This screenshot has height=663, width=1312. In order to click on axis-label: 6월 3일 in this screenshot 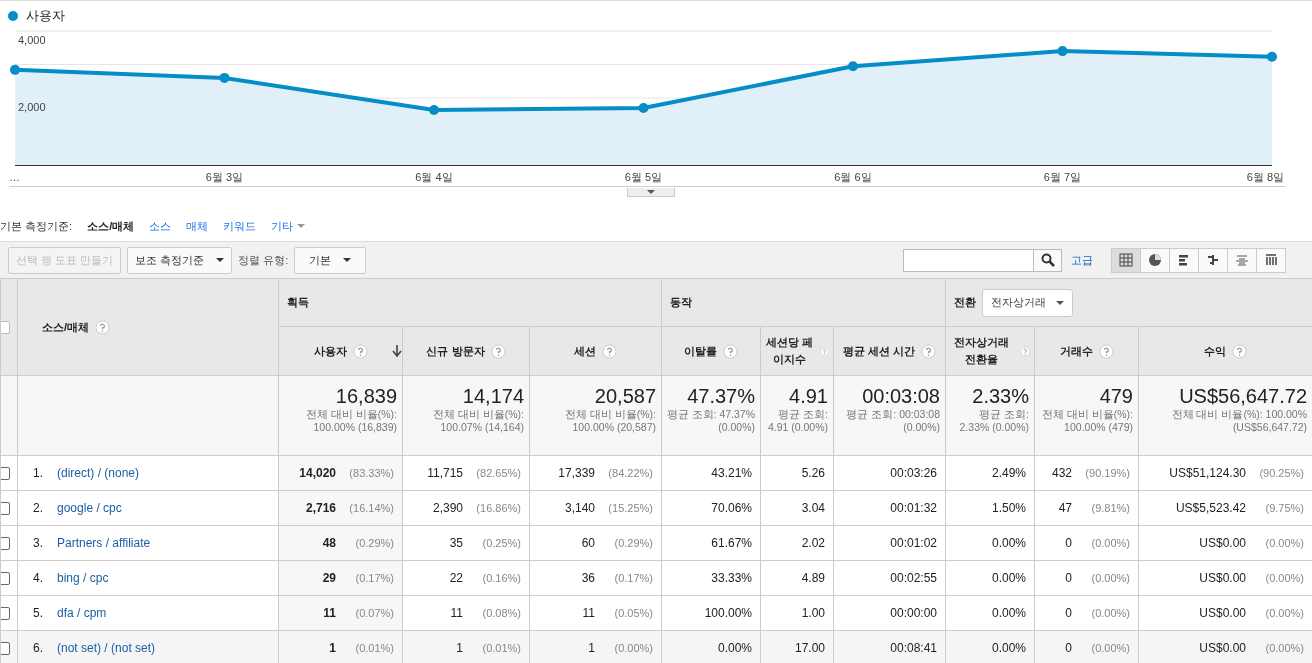, I will do `click(224, 177)`.